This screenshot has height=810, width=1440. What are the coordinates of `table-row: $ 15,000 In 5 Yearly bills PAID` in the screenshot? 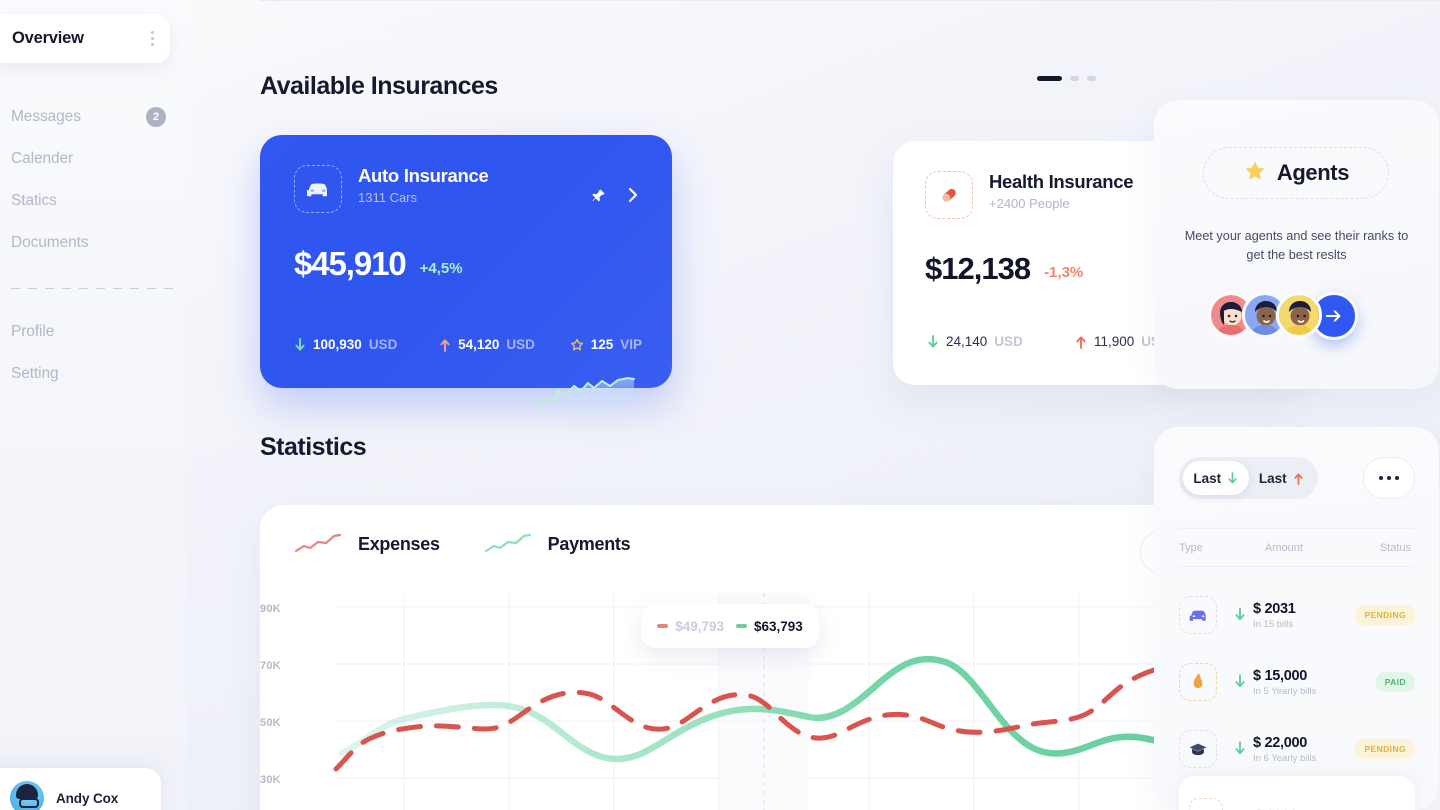 It's located at (1297, 681).